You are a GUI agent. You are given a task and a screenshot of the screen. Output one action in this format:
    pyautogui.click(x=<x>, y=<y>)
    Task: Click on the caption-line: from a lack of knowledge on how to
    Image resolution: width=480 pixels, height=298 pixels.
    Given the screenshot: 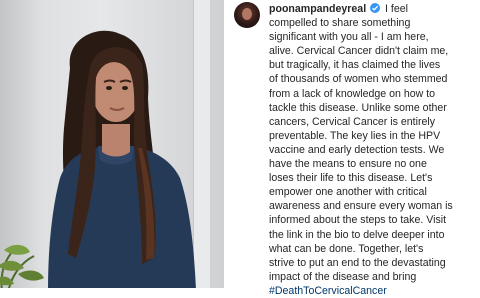 What is the action you would take?
    pyautogui.click(x=352, y=93)
    